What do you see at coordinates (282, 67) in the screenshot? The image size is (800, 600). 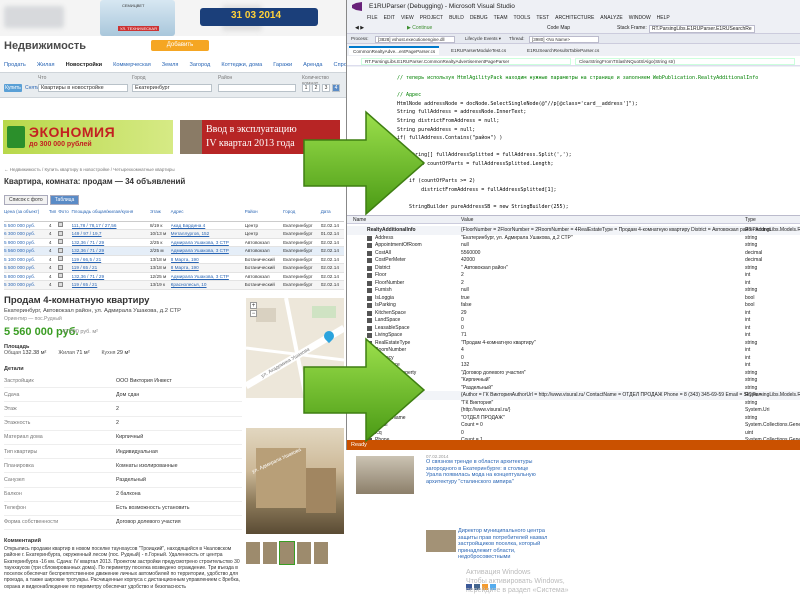 I see `nav-item: Гаражи` at bounding box center [282, 67].